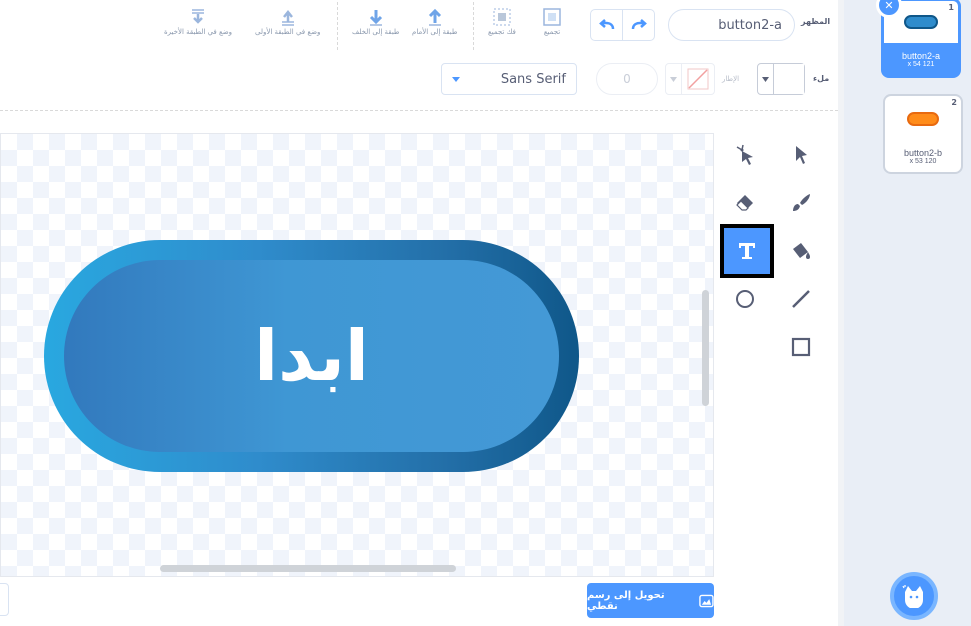 The height and width of the screenshot is (626, 971). What do you see at coordinates (435, 17) in the screenshot?
I see `forward-icon` at bounding box center [435, 17].